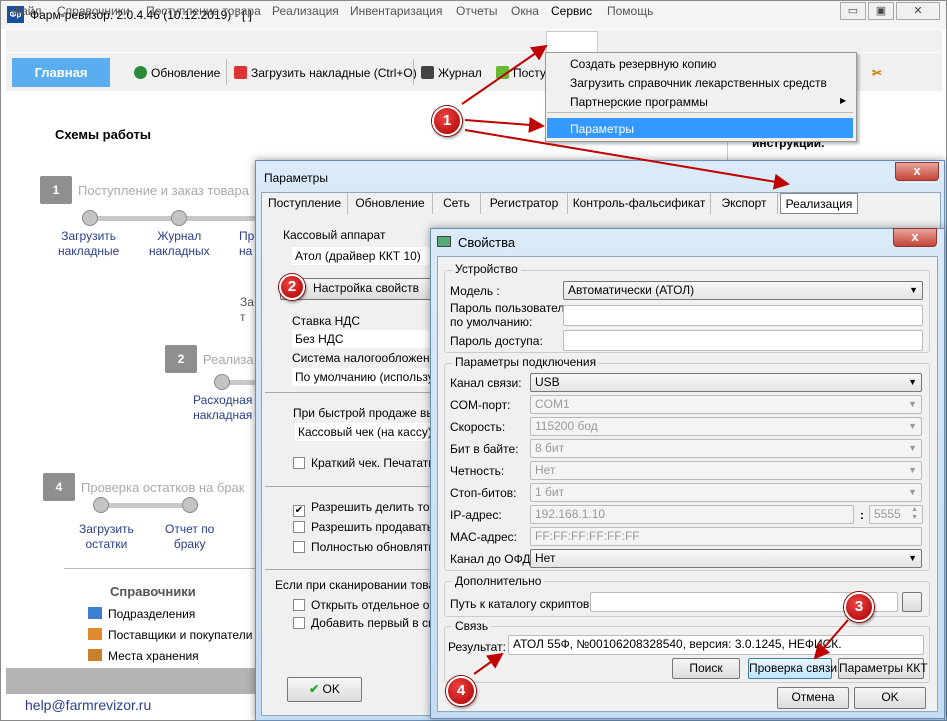  Describe the element at coordinates (461, 691) in the screenshot. I see `callout-4: 4` at that location.